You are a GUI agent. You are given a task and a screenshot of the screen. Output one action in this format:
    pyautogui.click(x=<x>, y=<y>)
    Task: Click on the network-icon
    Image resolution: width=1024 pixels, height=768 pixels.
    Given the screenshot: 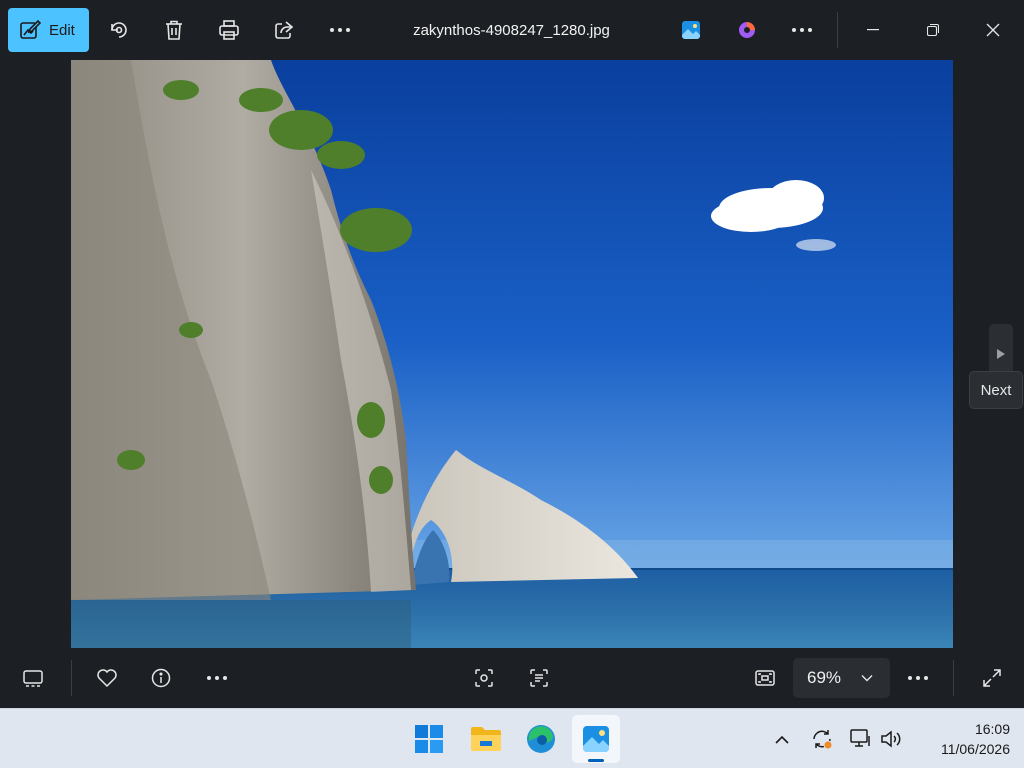 What is the action you would take?
    pyautogui.click(x=861, y=739)
    